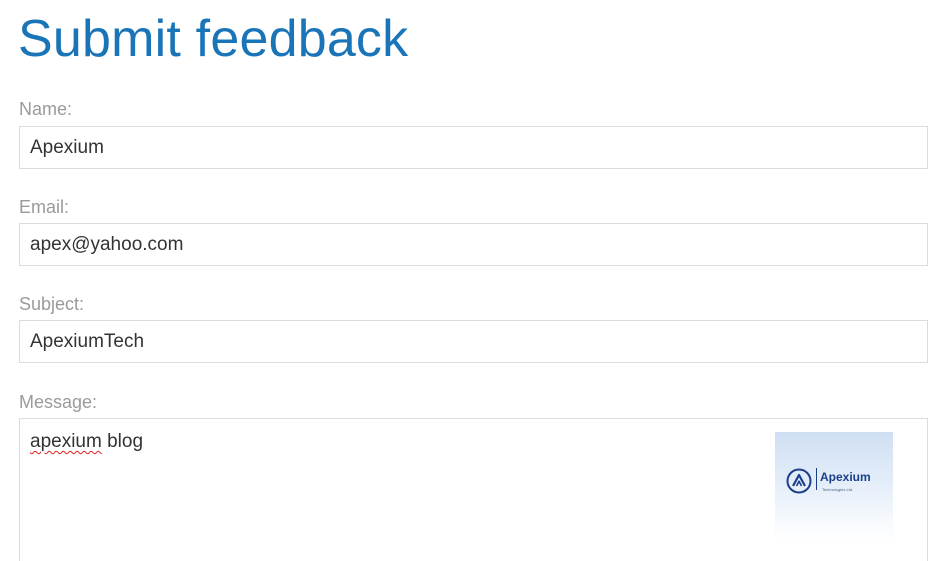 This screenshot has height=561, width=936. I want to click on inserted-logo-image: Apexium Technologies Ltd., so click(834, 487).